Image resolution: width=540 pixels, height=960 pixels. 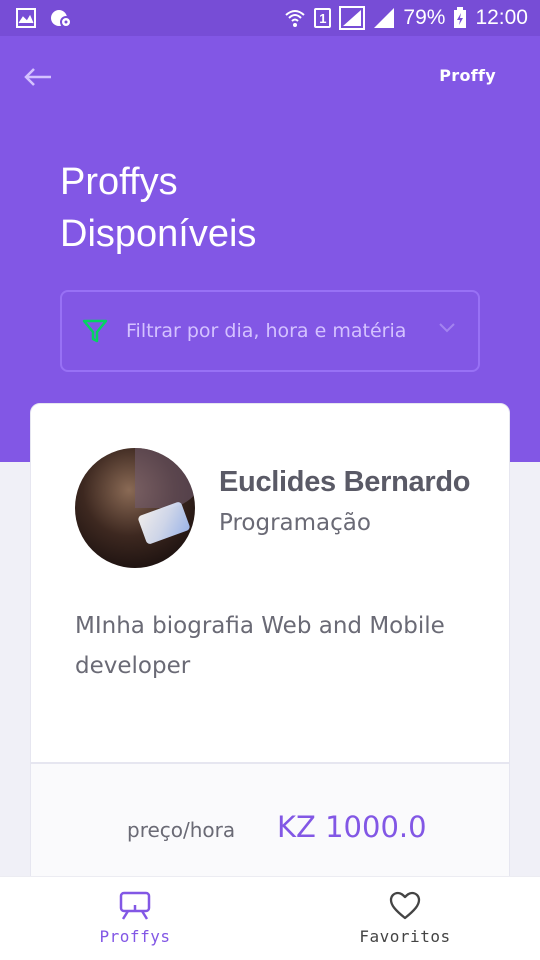 I want to click on signal-icon, so click(x=352, y=18).